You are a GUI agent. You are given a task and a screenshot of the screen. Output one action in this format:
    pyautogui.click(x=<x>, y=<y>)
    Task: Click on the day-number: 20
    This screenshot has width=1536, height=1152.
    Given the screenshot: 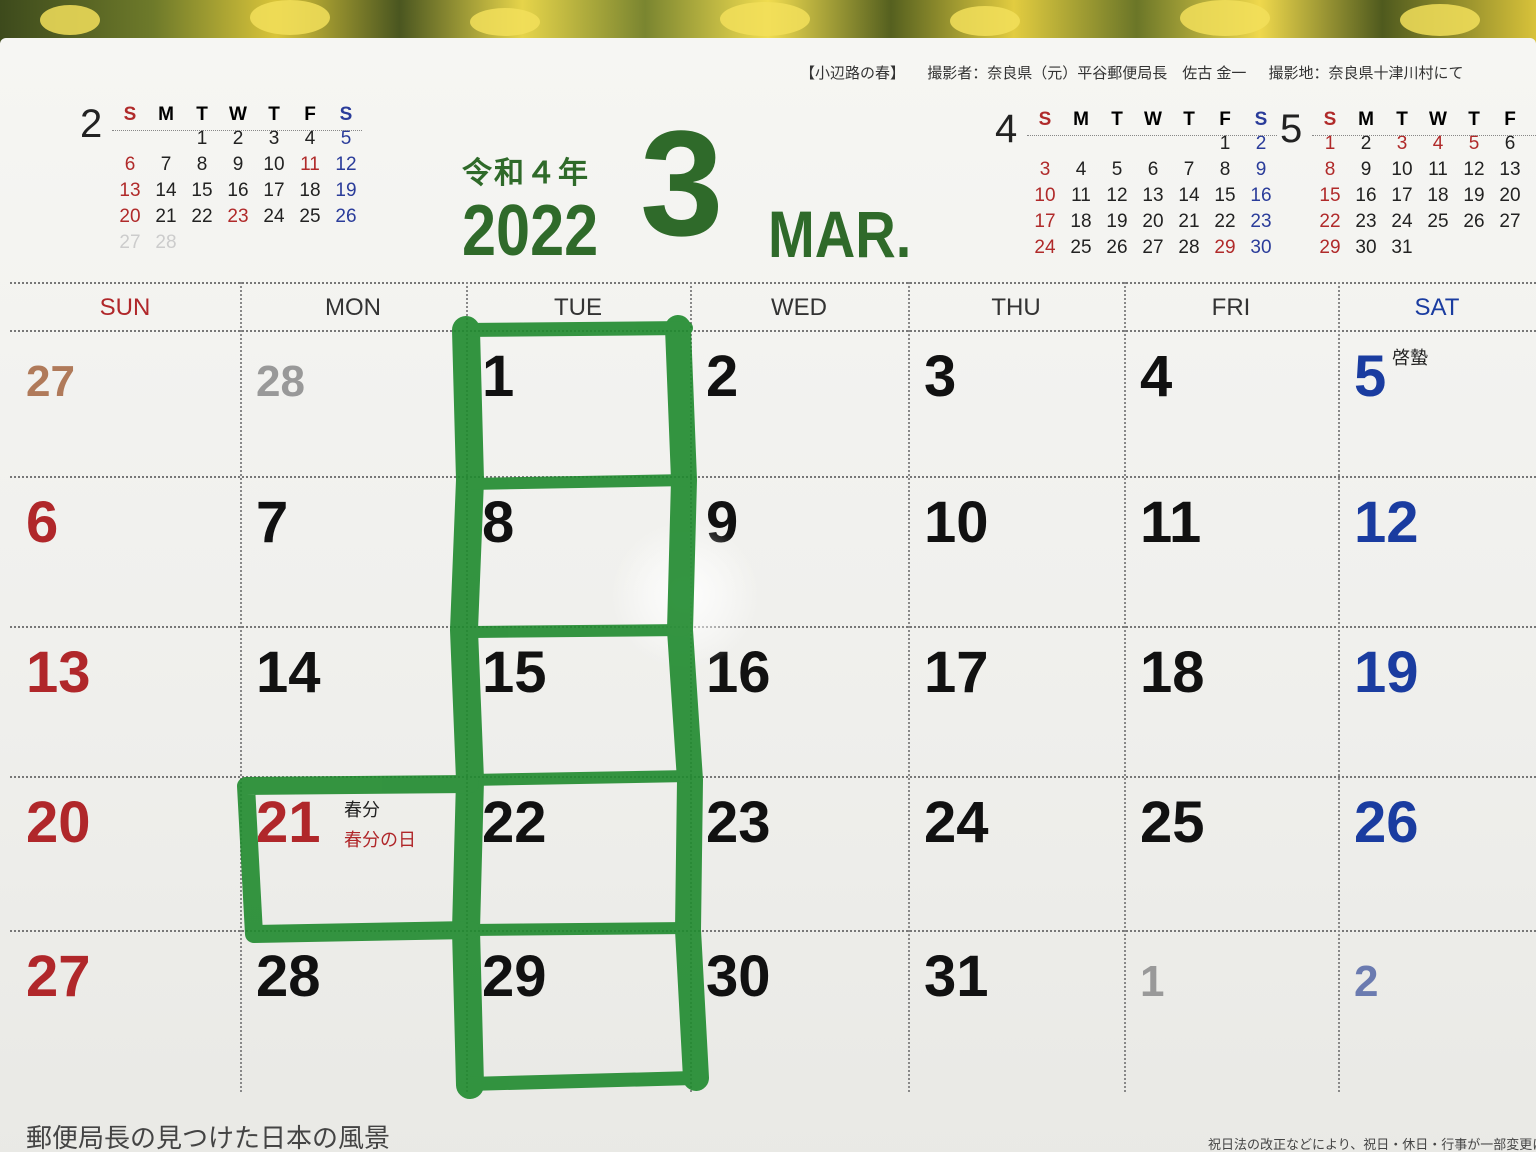 What is the action you would take?
    pyautogui.click(x=58, y=822)
    